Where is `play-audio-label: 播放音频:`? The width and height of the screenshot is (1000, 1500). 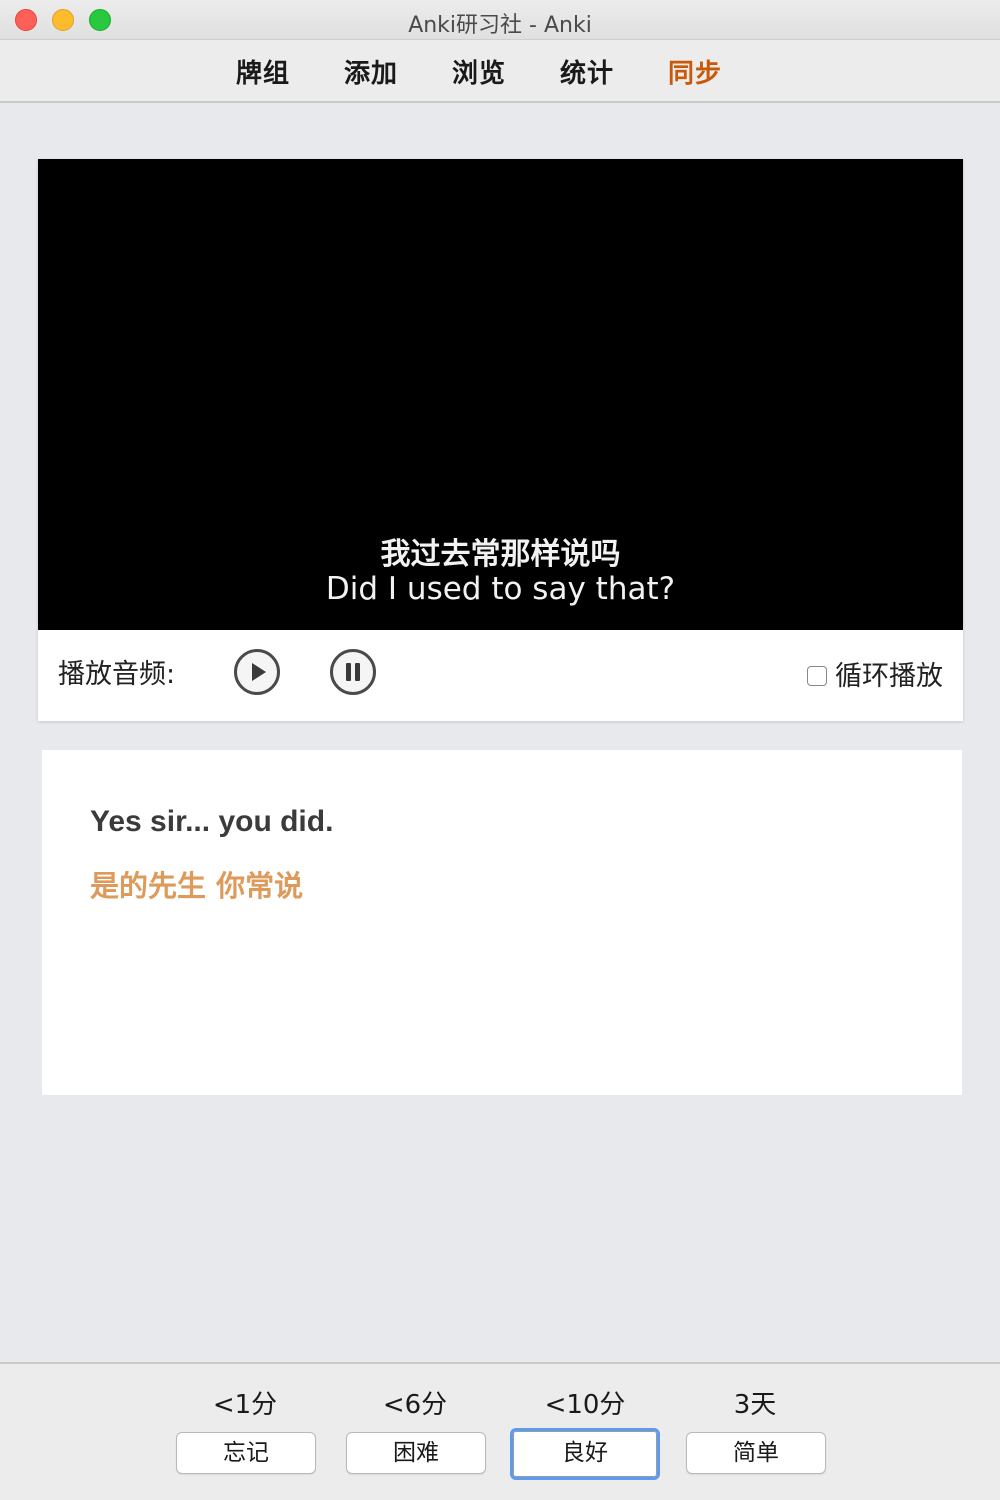
play-audio-label: 播放音频: is located at coordinates (117, 674).